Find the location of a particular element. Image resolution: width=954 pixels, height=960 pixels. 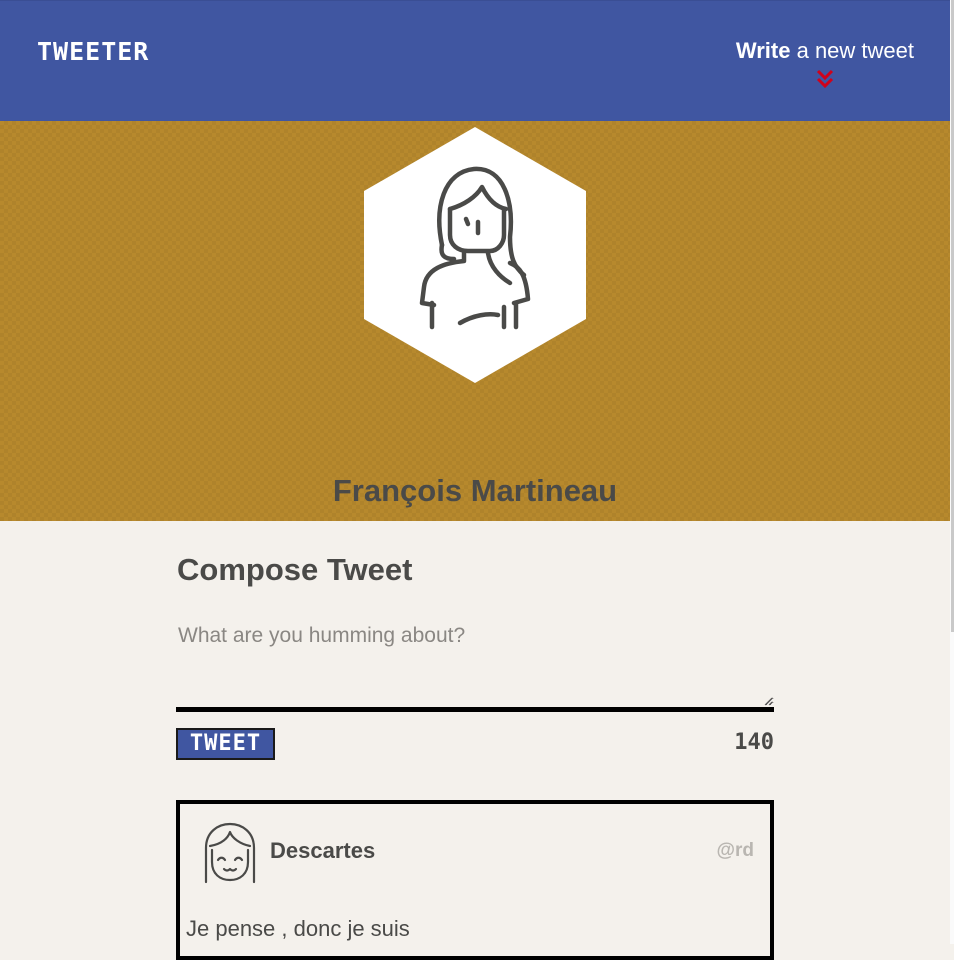

textarea-underline is located at coordinates (475, 709).